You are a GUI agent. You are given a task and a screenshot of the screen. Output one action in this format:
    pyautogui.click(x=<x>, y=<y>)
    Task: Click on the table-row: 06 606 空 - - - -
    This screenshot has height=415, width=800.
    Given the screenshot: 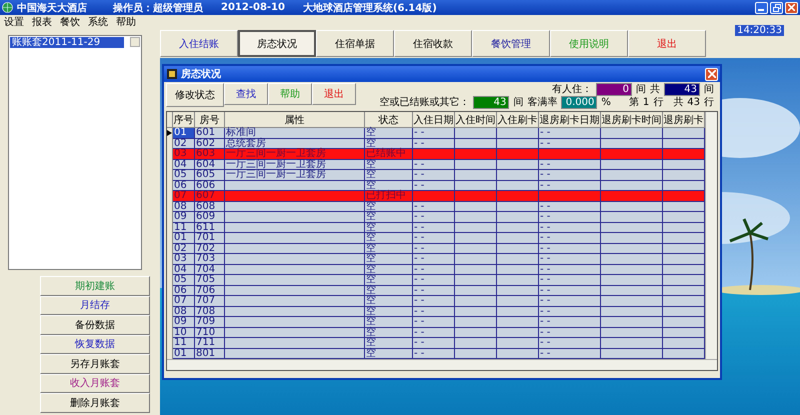 What is the action you would take?
    pyautogui.click(x=436, y=185)
    